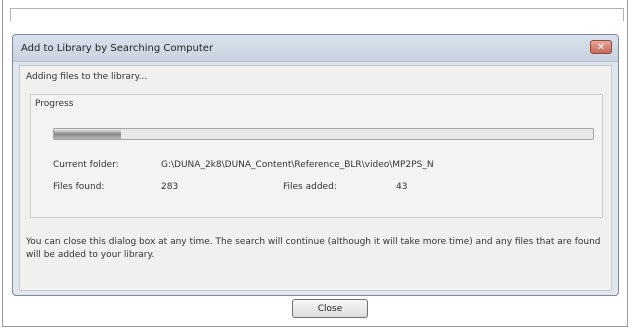  Describe the element at coordinates (170, 187) in the screenshot. I see `files-found-value: 283` at that location.